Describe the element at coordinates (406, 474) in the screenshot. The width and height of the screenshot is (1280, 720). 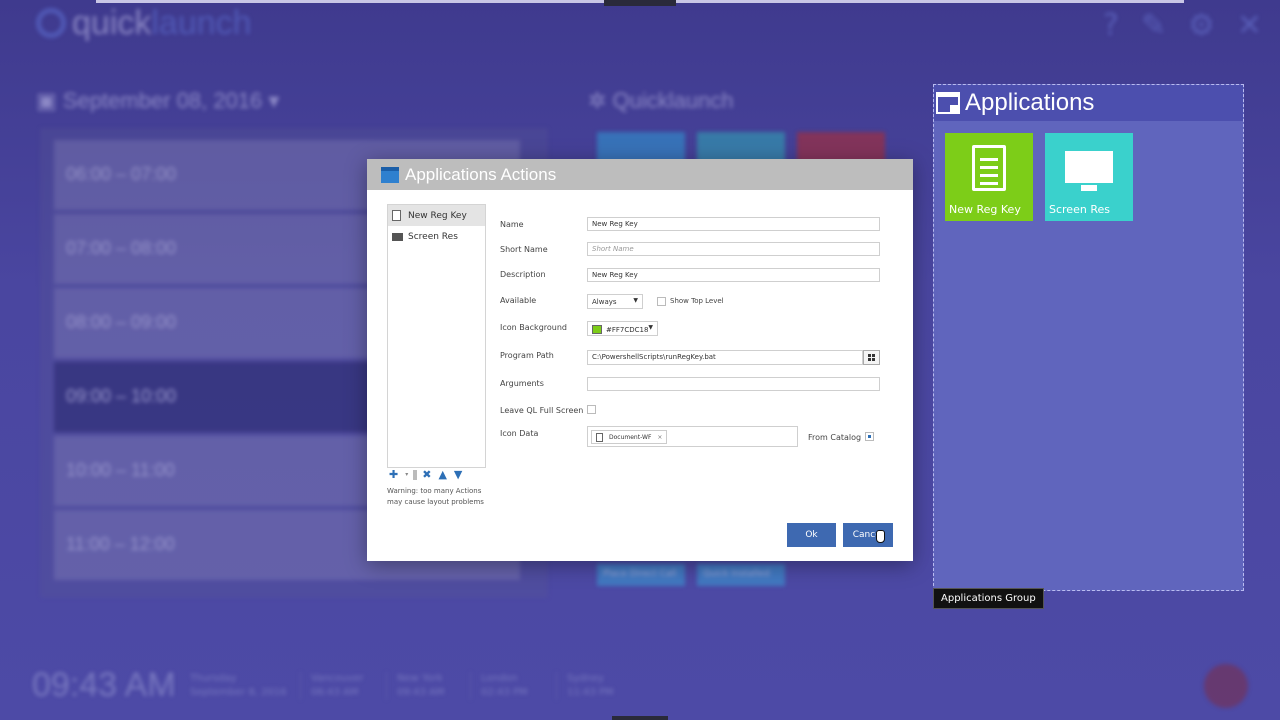
I see `chevron-down-icon: ▾` at that location.